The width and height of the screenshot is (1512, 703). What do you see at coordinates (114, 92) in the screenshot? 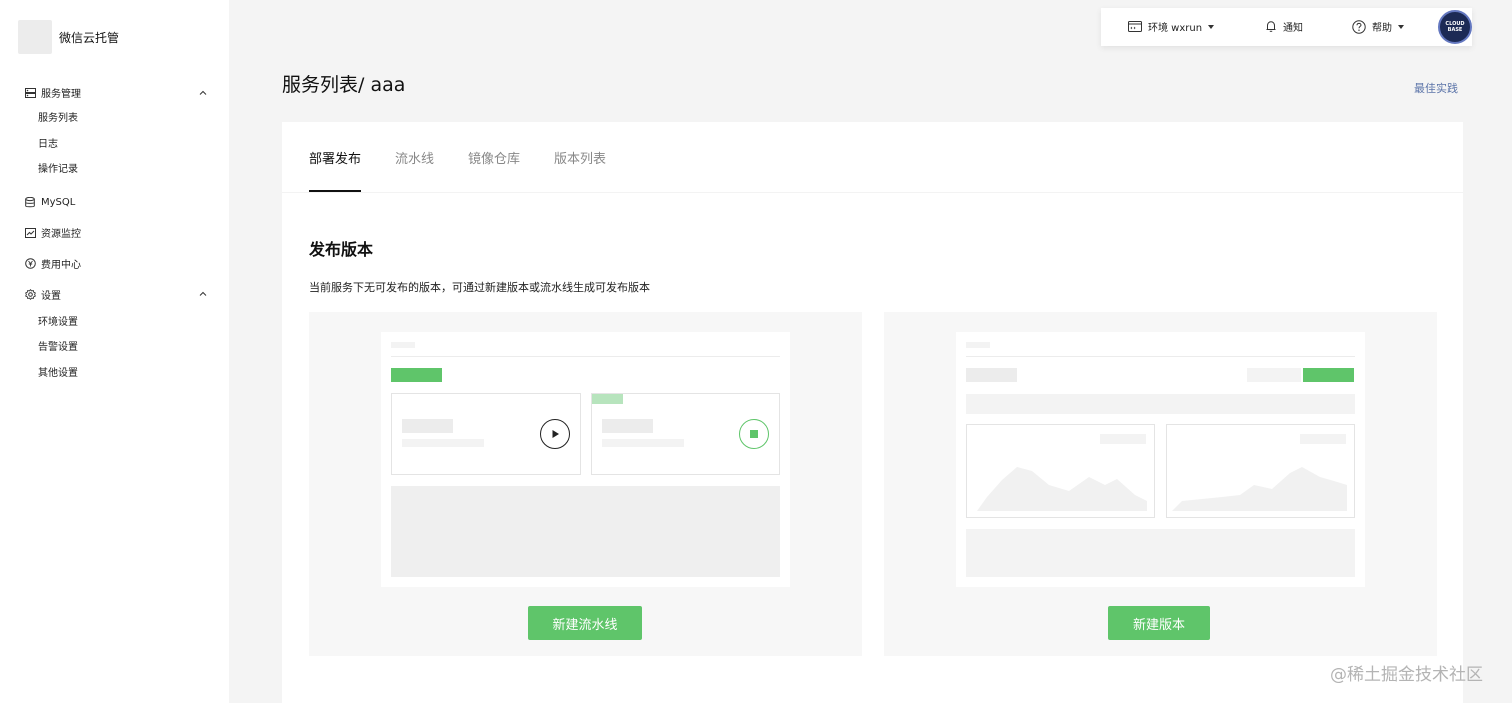
I see `sidebar-group-service: 服务管理` at bounding box center [114, 92].